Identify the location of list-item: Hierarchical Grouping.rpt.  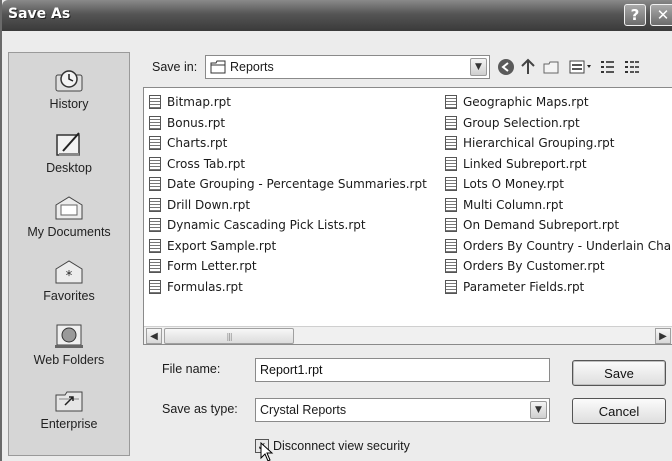
(558, 143).